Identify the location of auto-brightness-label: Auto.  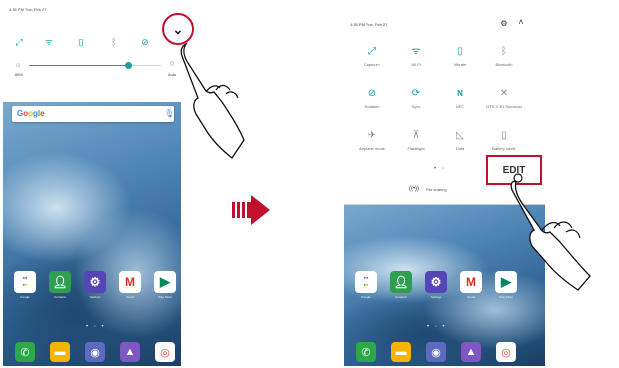
(172, 74).